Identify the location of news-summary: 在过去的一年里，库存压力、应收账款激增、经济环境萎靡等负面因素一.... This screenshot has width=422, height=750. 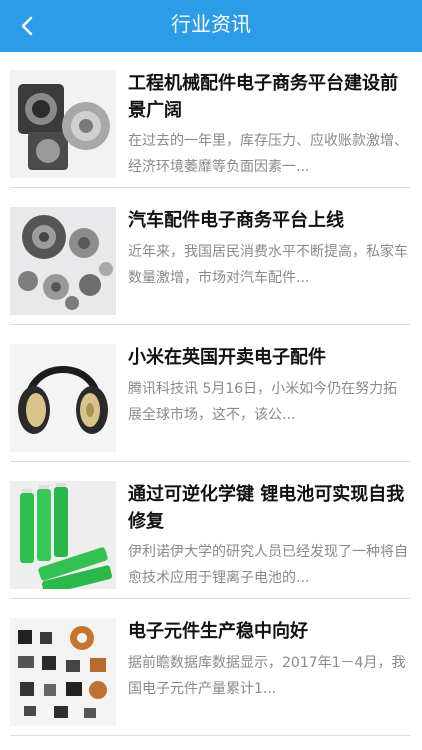
(268, 154).